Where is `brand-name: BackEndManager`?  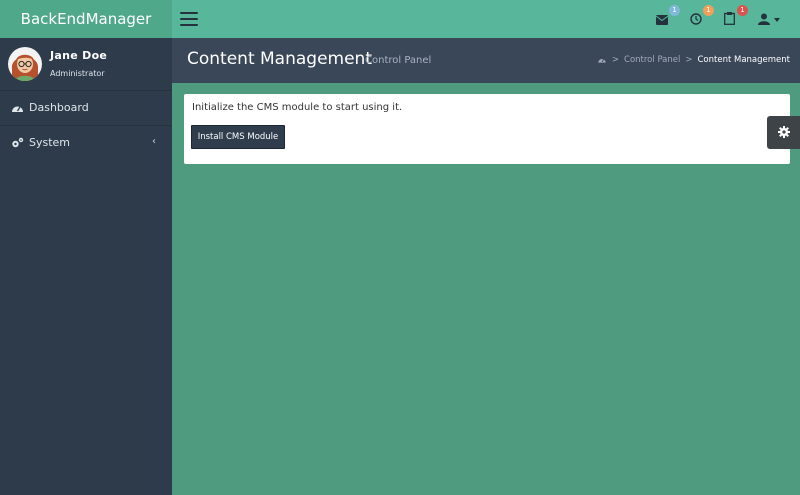 brand-name: BackEndManager is located at coordinates (86, 19).